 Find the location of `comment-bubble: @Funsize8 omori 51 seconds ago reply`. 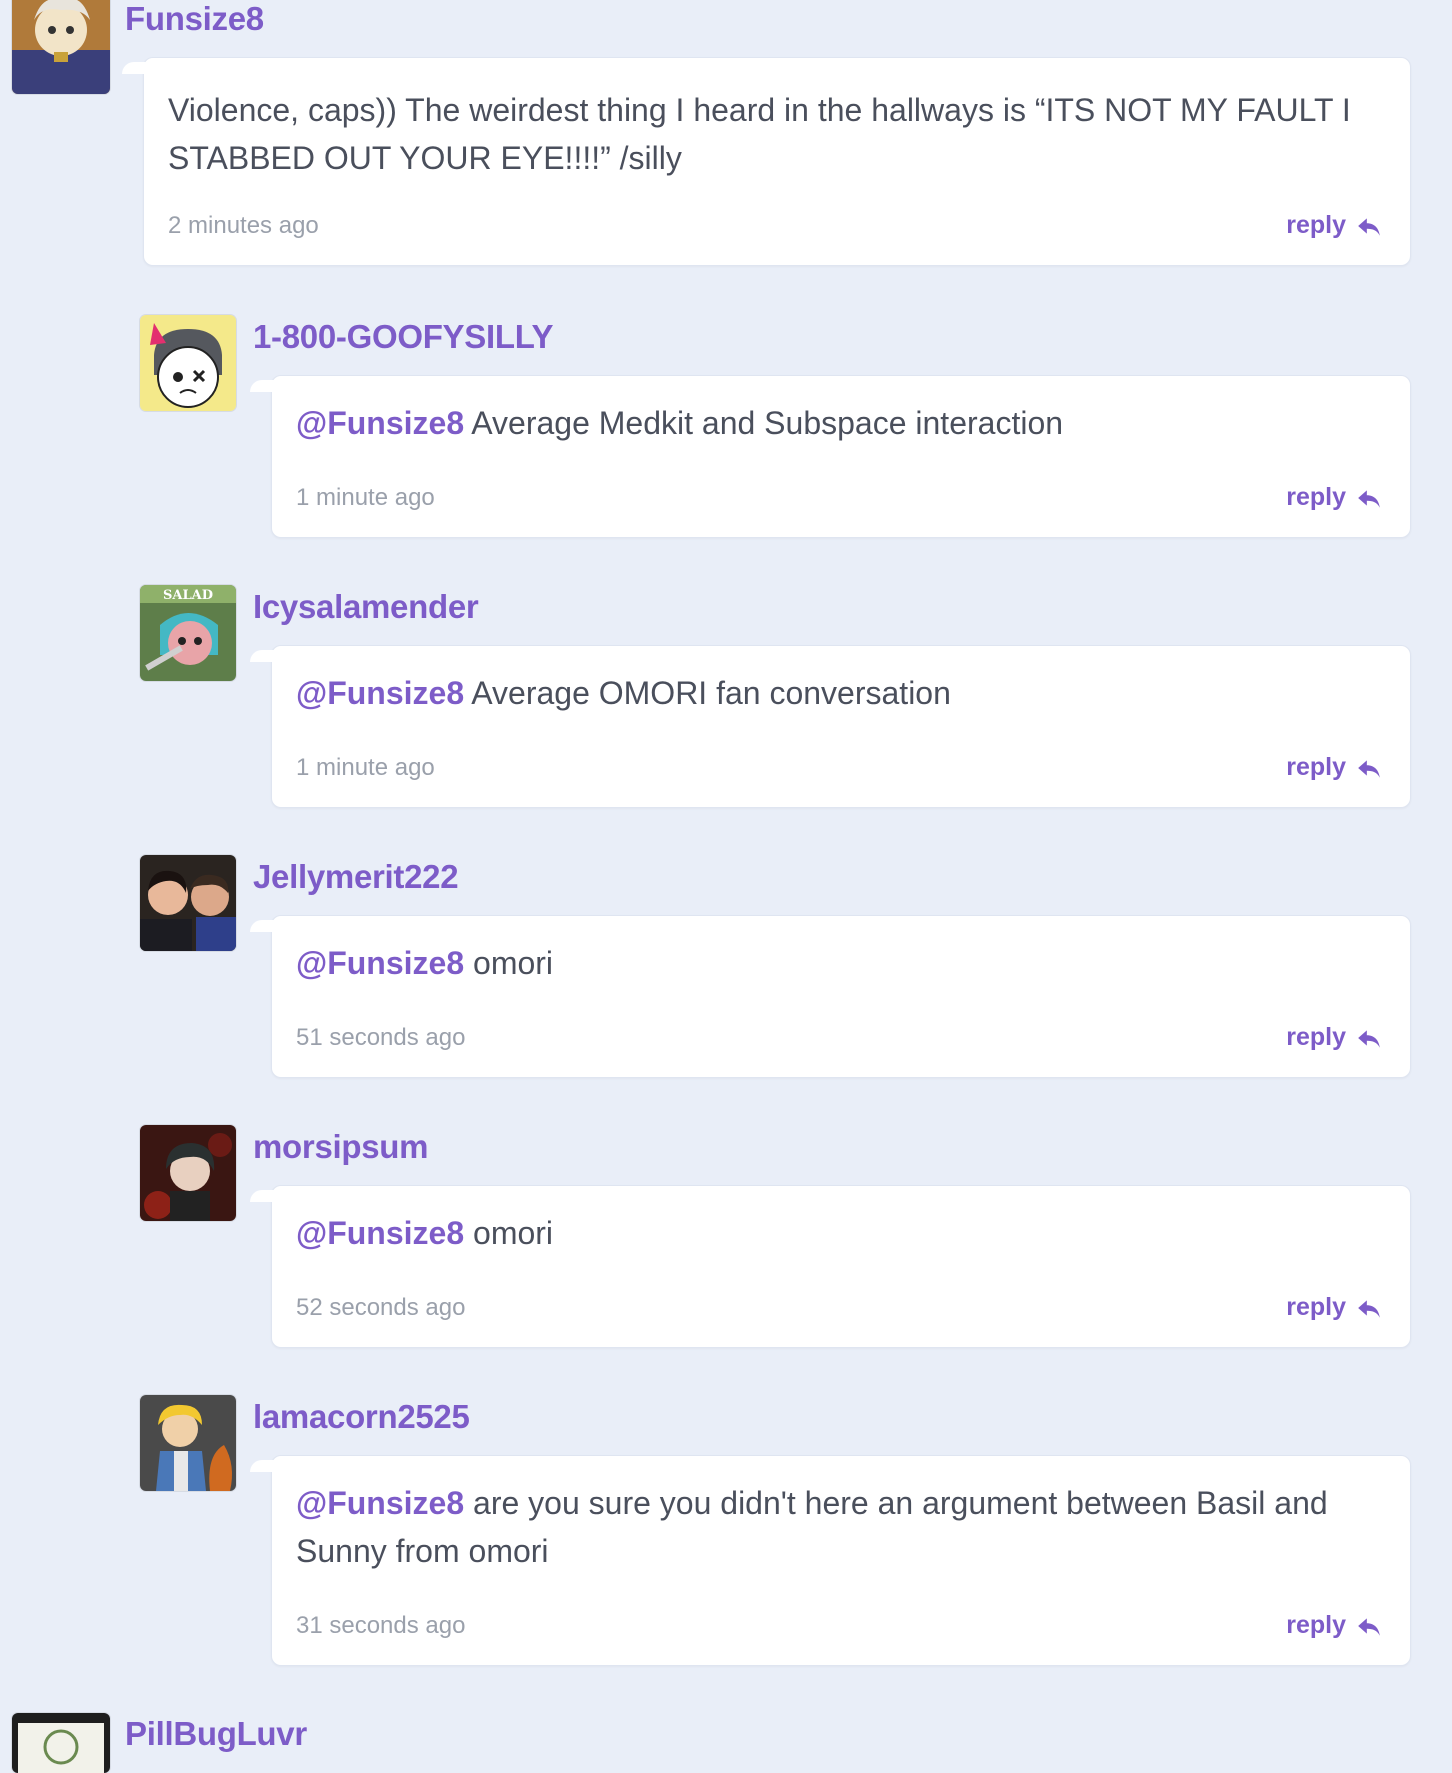

comment-bubble: @Funsize8 omori 51 seconds ago reply is located at coordinates (830, 996).